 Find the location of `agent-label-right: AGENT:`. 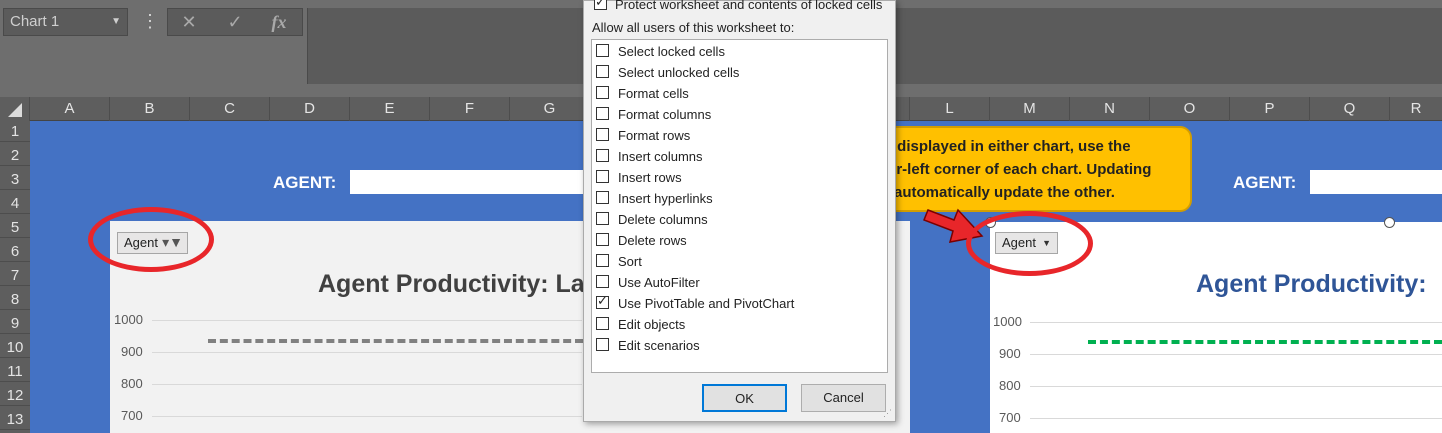

agent-label-right: AGENT: is located at coordinates (1265, 182).